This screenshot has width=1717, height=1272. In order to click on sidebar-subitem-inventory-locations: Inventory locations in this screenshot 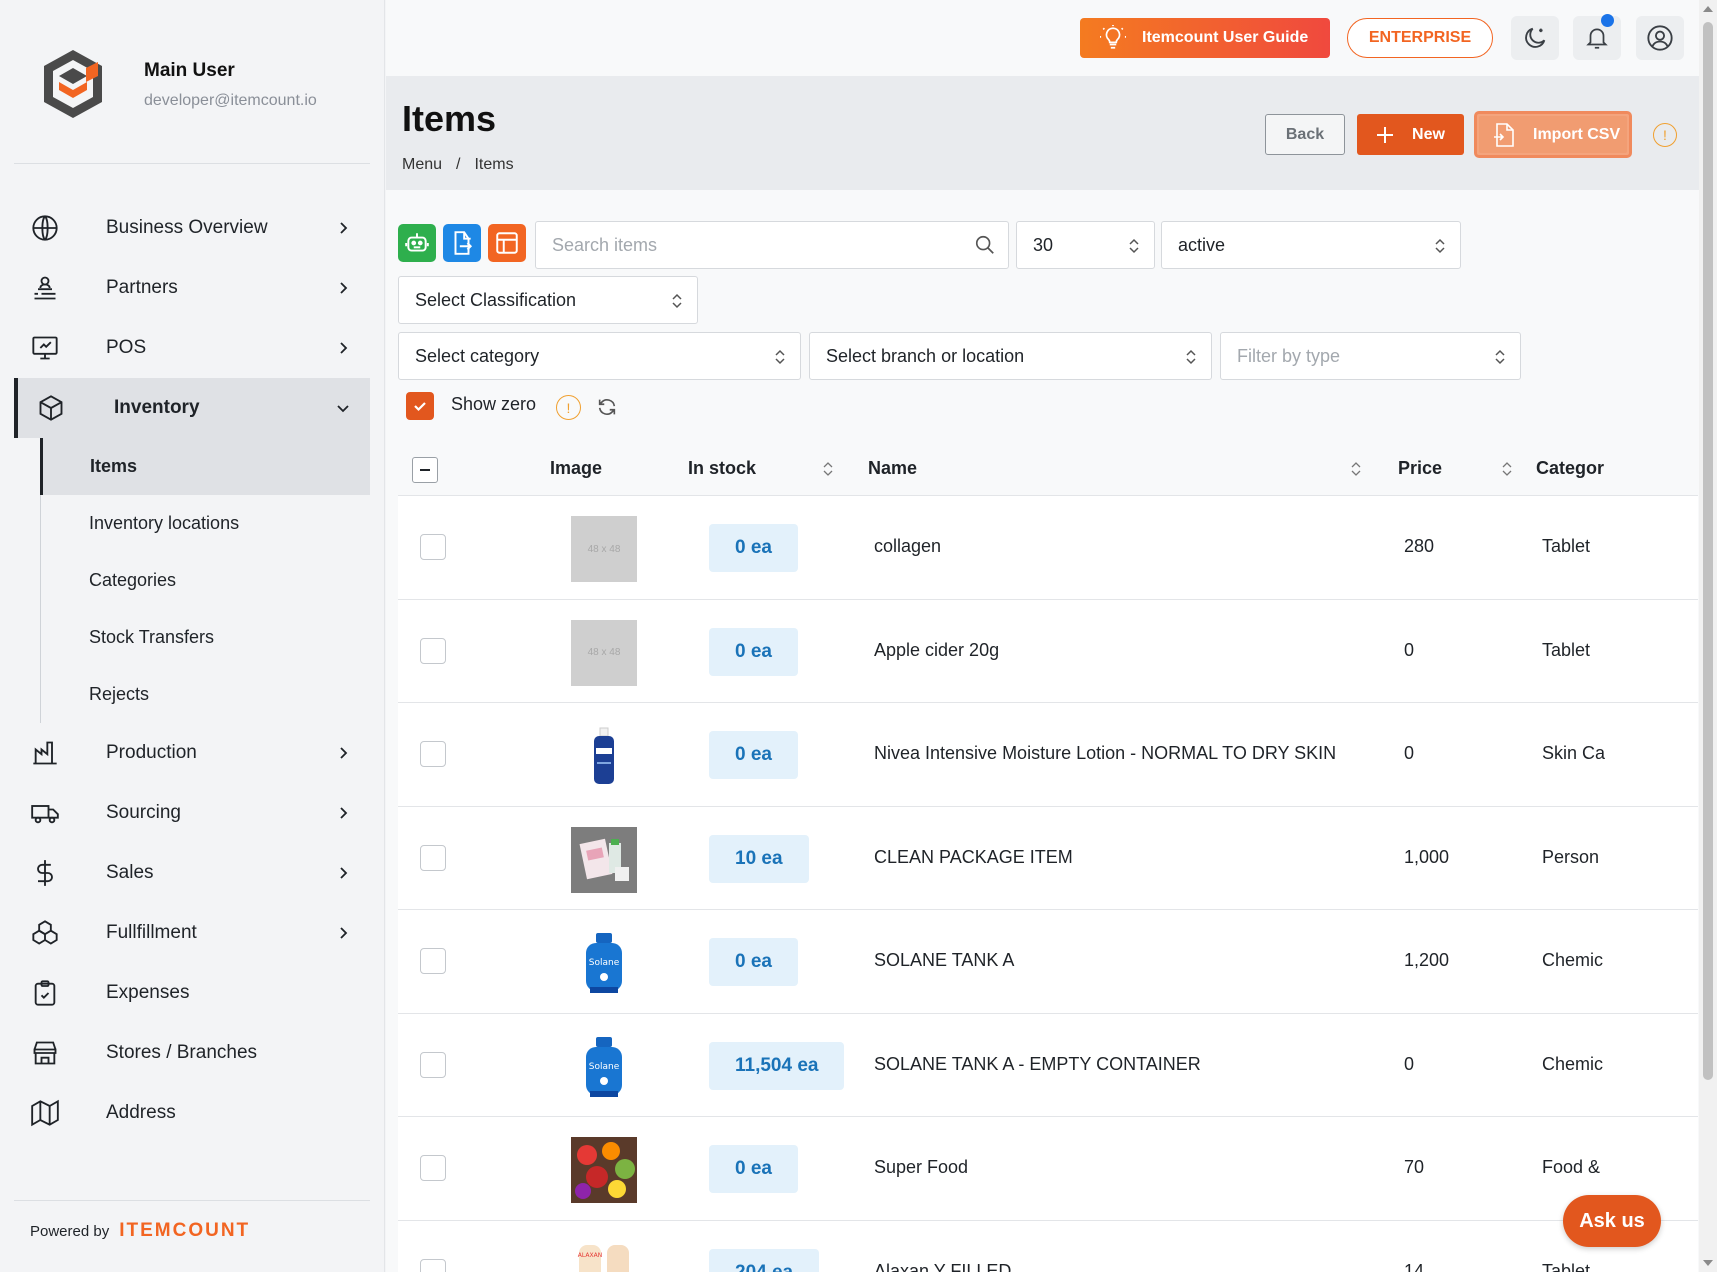, I will do `click(205, 523)`.